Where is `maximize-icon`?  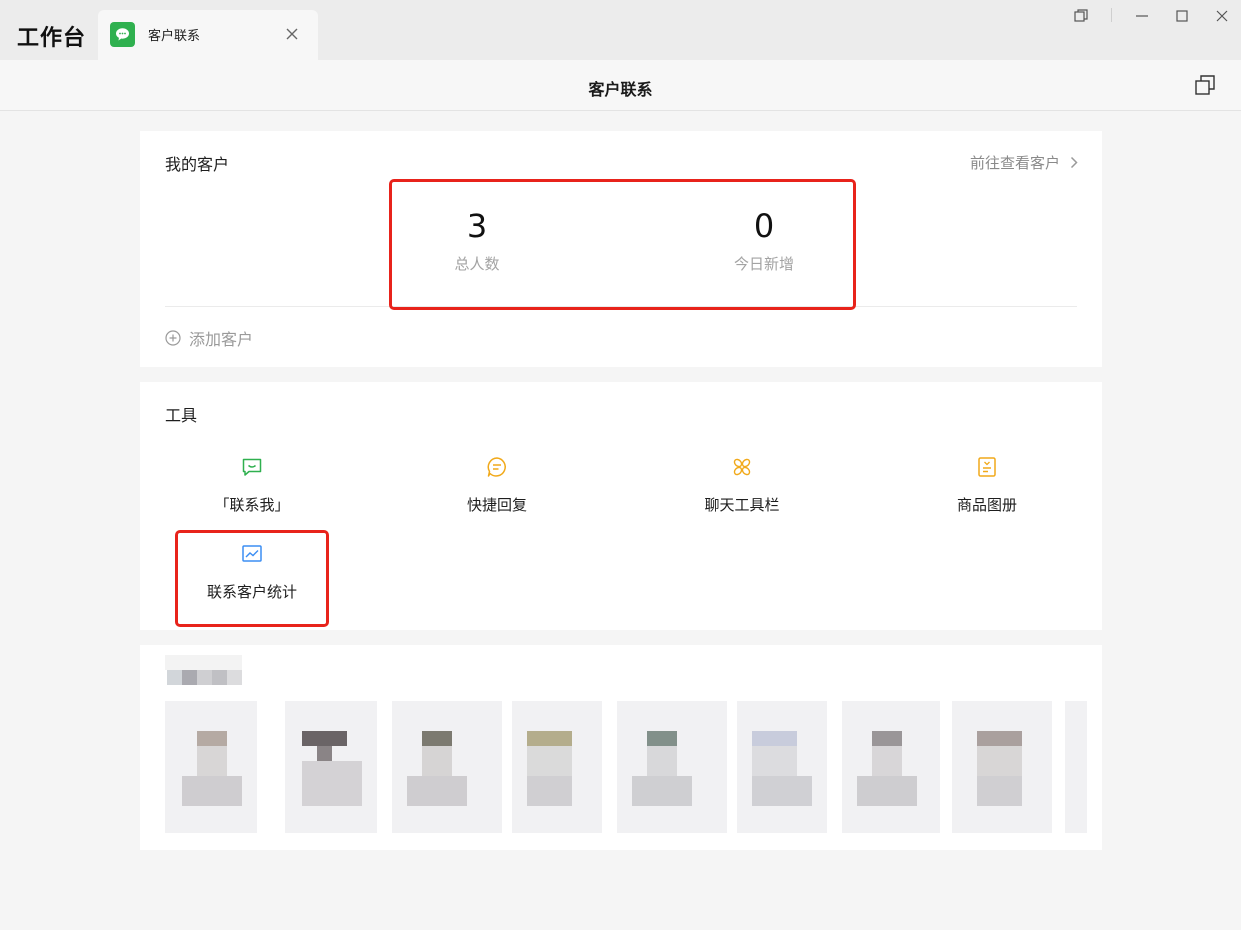 maximize-icon is located at coordinates (1182, 16).